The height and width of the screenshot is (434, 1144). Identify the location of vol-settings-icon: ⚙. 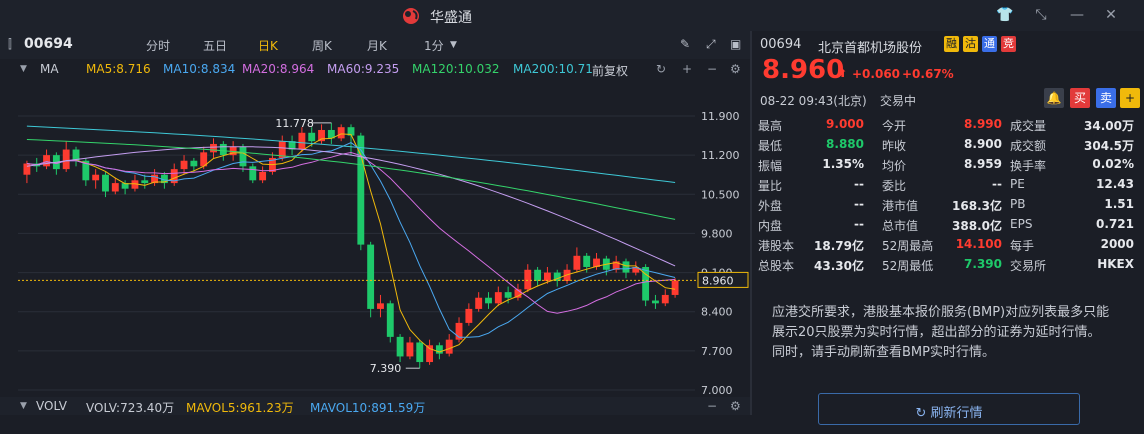
(735, 406).